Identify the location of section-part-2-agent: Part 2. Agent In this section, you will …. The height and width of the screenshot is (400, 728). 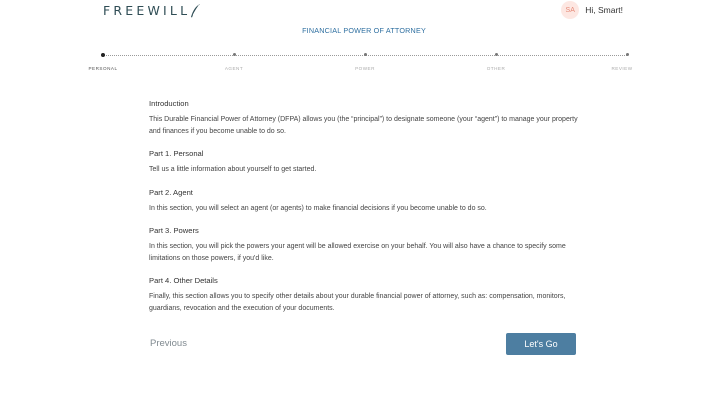
(364, 201).